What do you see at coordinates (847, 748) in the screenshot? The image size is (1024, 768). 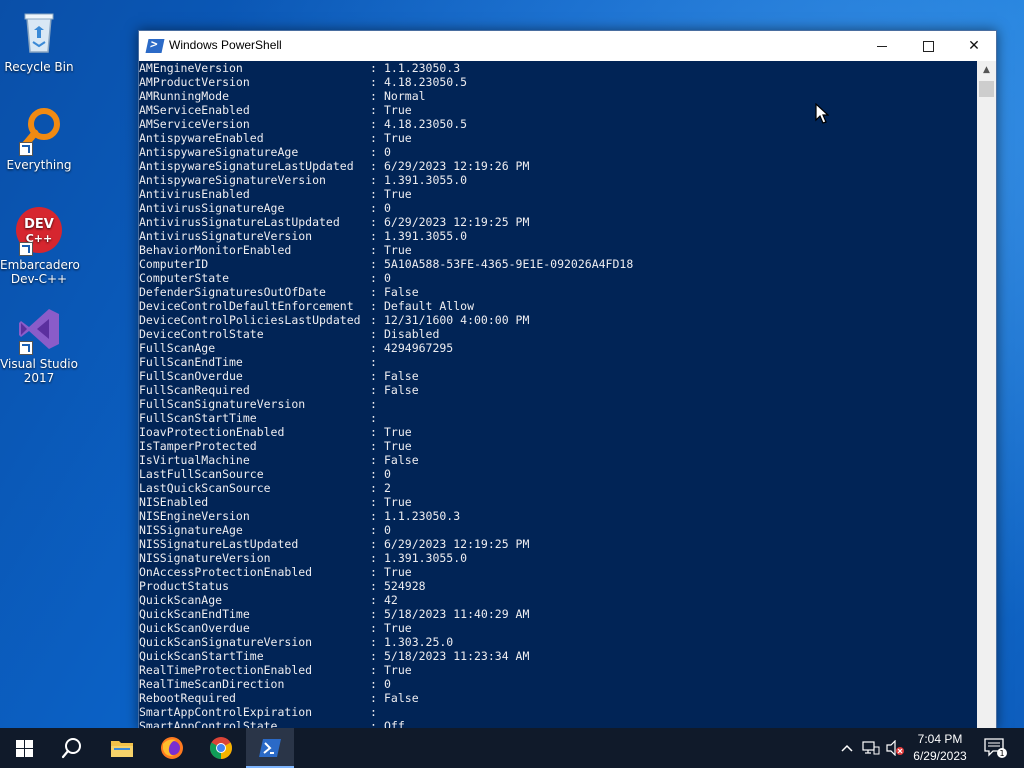 I see `tray-show-hidden-button` at bounding box center [847, 748].